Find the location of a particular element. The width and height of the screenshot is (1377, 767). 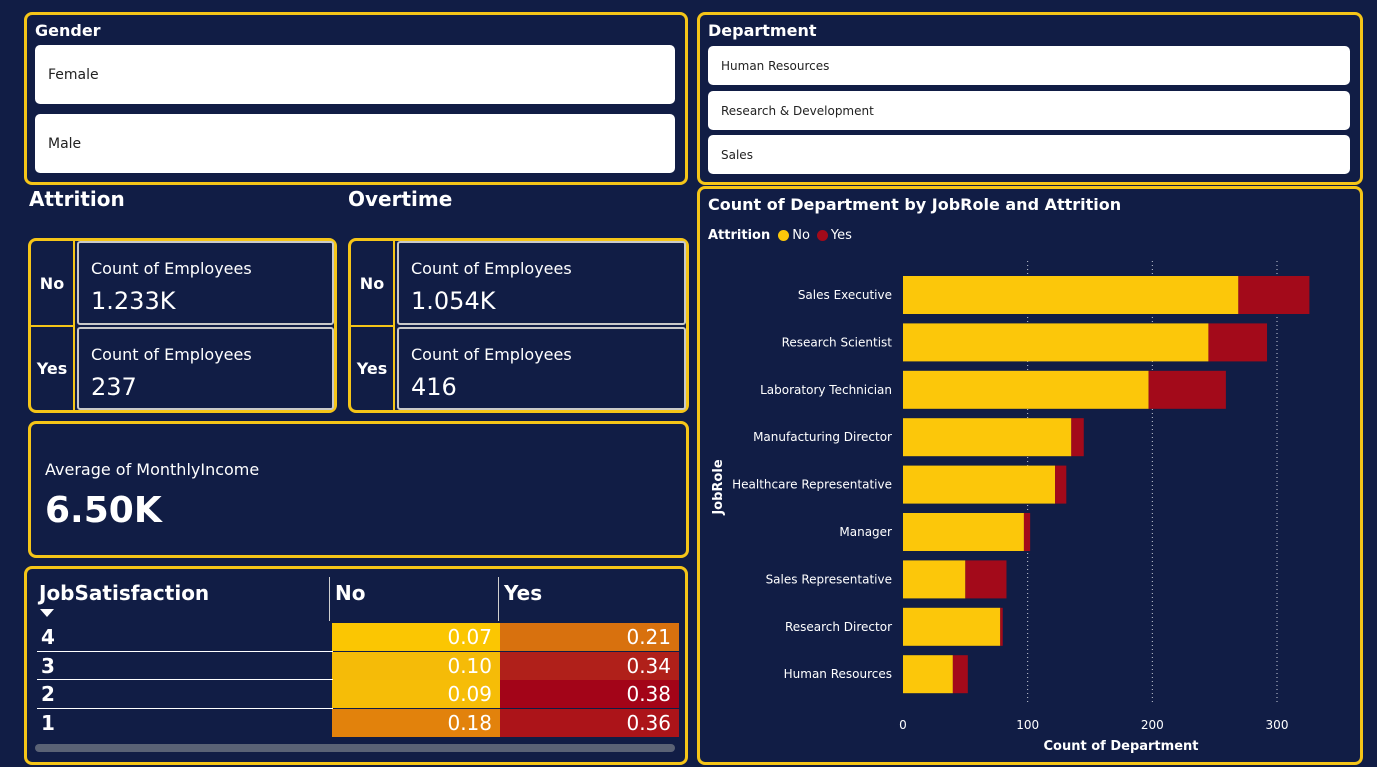

horizontal-scrollbar is located at coordinates (355, 748).